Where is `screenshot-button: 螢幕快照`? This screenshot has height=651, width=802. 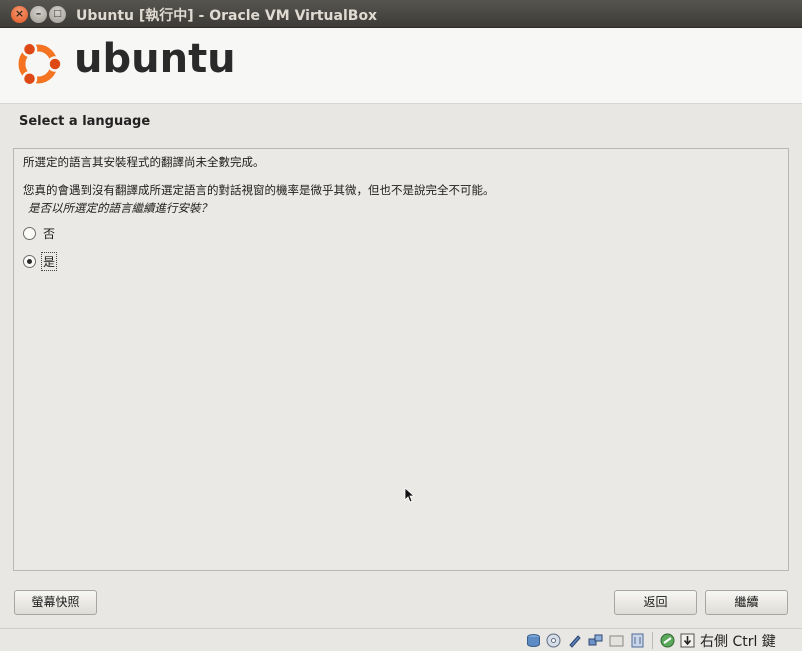 screenshot-button: 螢幕快照 is located at coordinates (55, 602).